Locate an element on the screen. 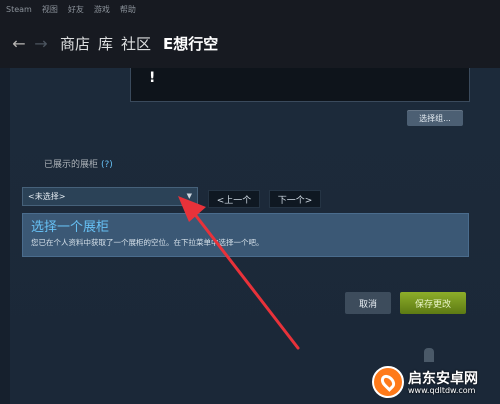  nav-link-library: 库 is located at coordinates (105, 43).